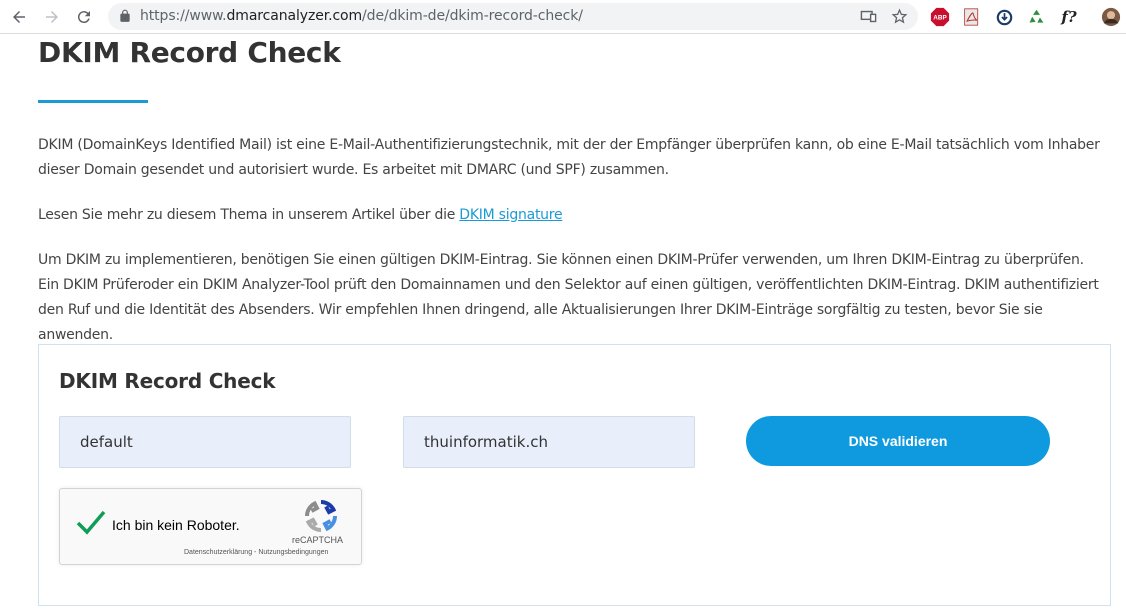 The height and width of the screenshot is (612, 1126). Describe the element at coordinates (898, 441) in the screenshot. I see `dns-validate-button: DNS validieren` at that location.